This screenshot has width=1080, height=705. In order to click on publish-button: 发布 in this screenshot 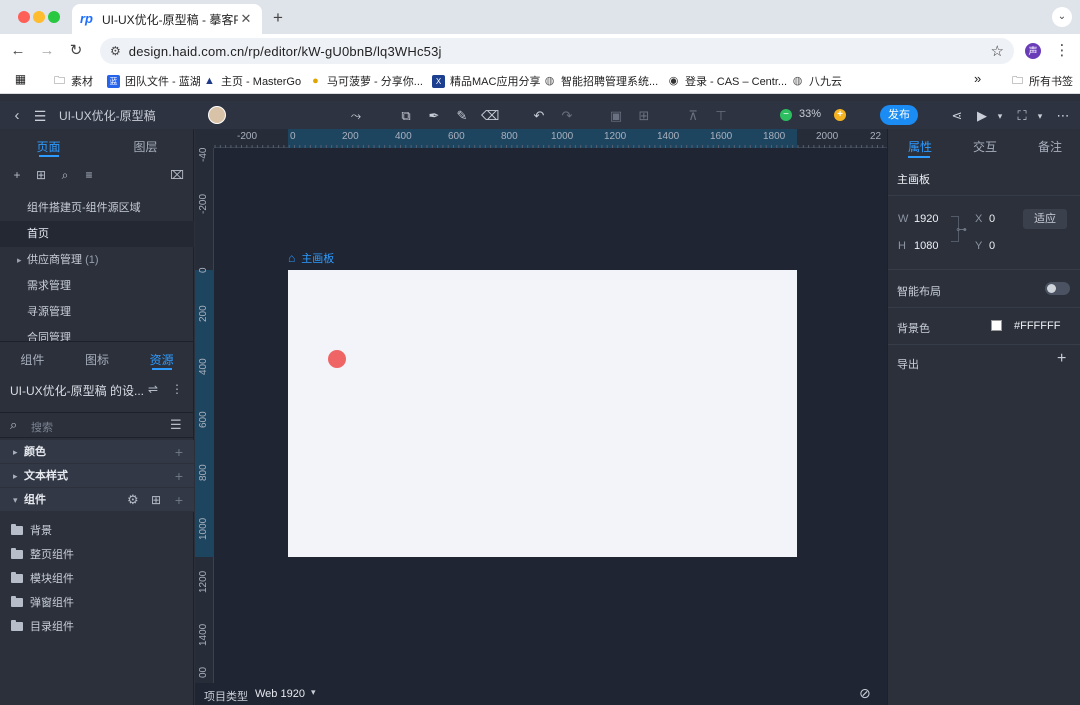, I will do `click(899, 115)`.